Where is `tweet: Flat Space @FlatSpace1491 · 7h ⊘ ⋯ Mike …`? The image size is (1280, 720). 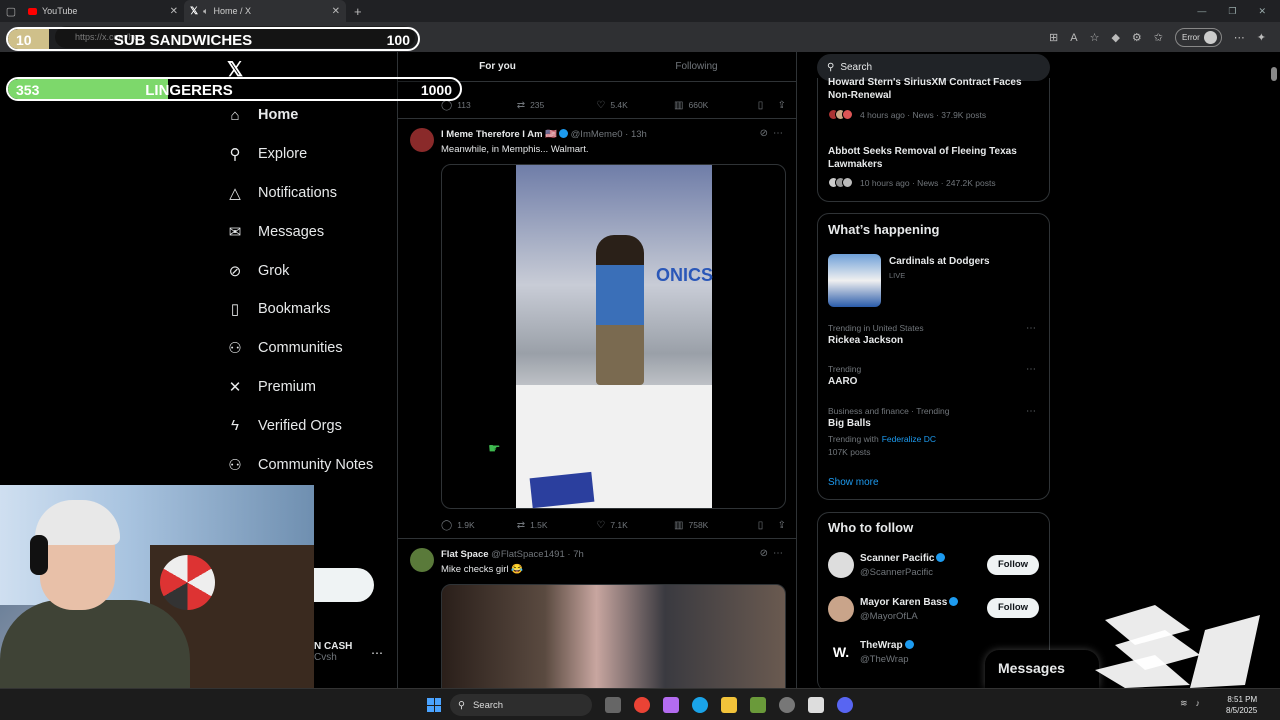 tweet: Flat Space @FlatSpace1491 · 7h ⊘ ⋯ Mike … is located at coordinates (597, 618).